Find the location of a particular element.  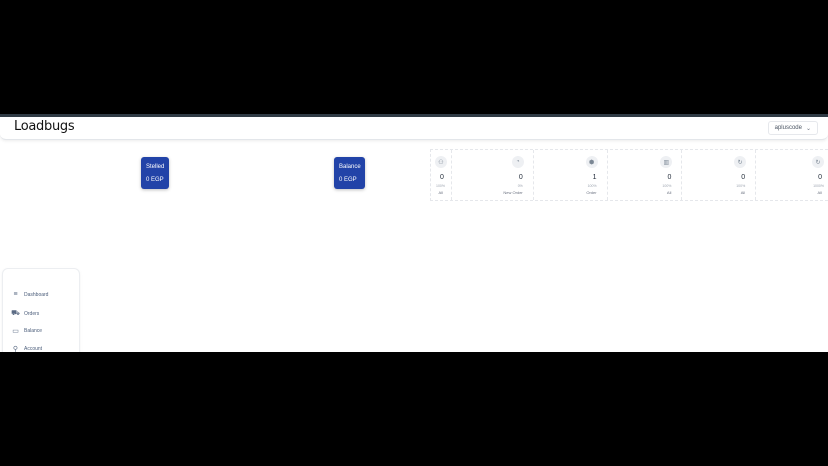

stat-percent: 1000% is located at coordinates (818, 186).